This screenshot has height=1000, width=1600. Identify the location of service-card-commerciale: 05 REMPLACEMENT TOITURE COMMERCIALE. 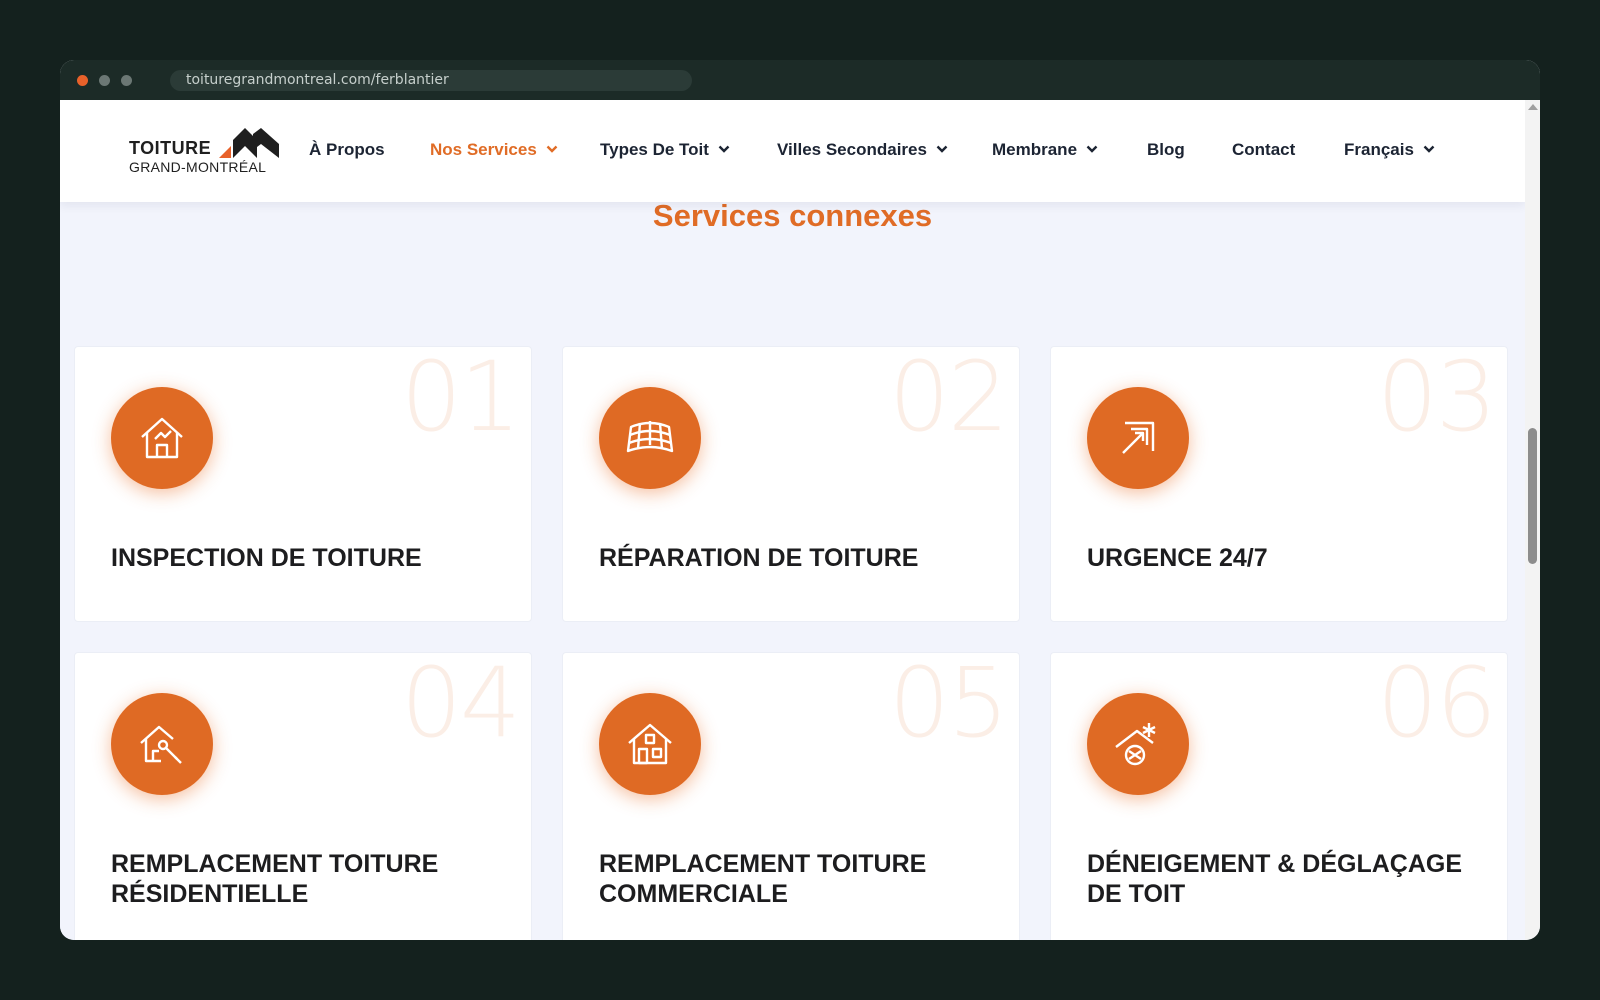
(791, 796).